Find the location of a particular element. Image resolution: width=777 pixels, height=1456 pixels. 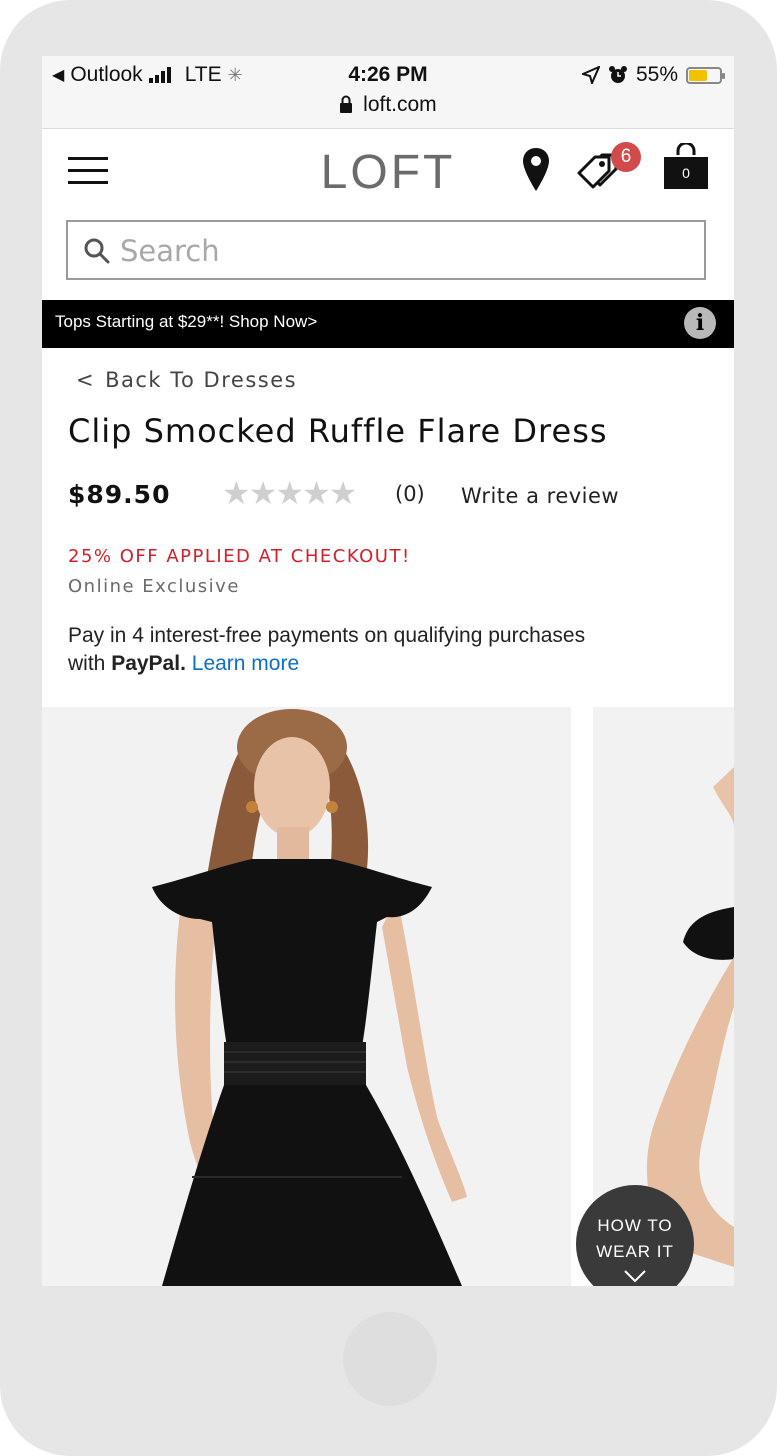

paypal-prefix: with is located at coordinates (90, 663).